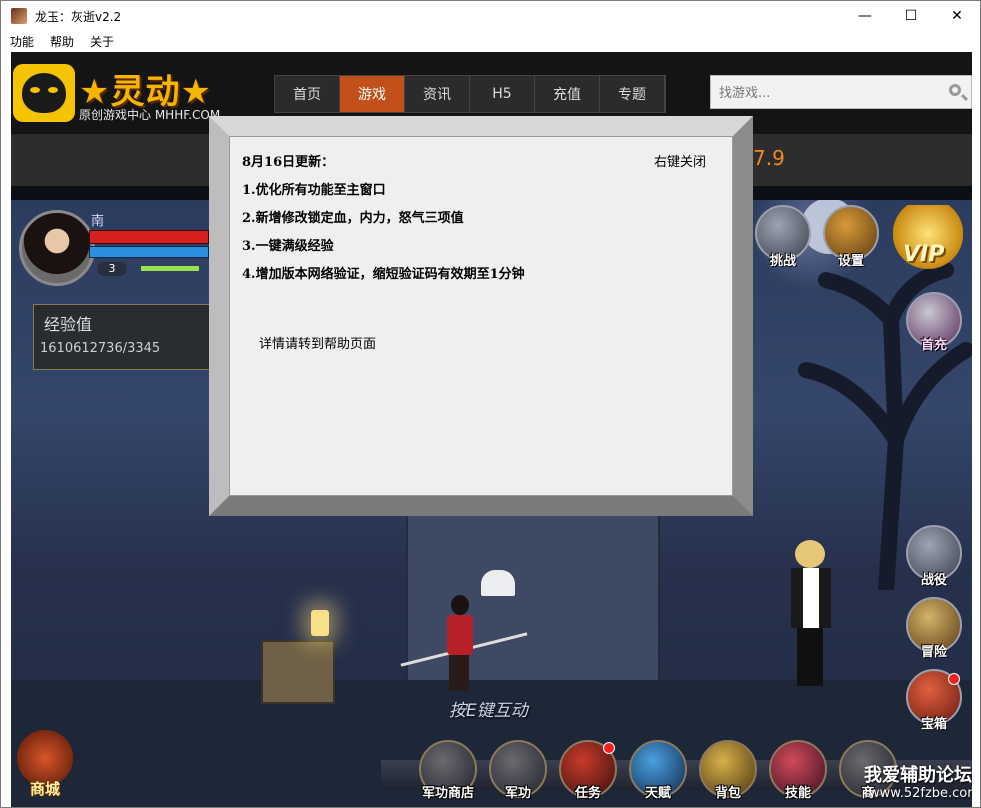 Image resolution: width=981 pixels, height=808 pixels. What do you see at coordinates (57, 248) in the screenshot?
I see `player-avatar` at bounding box center [57, 248].